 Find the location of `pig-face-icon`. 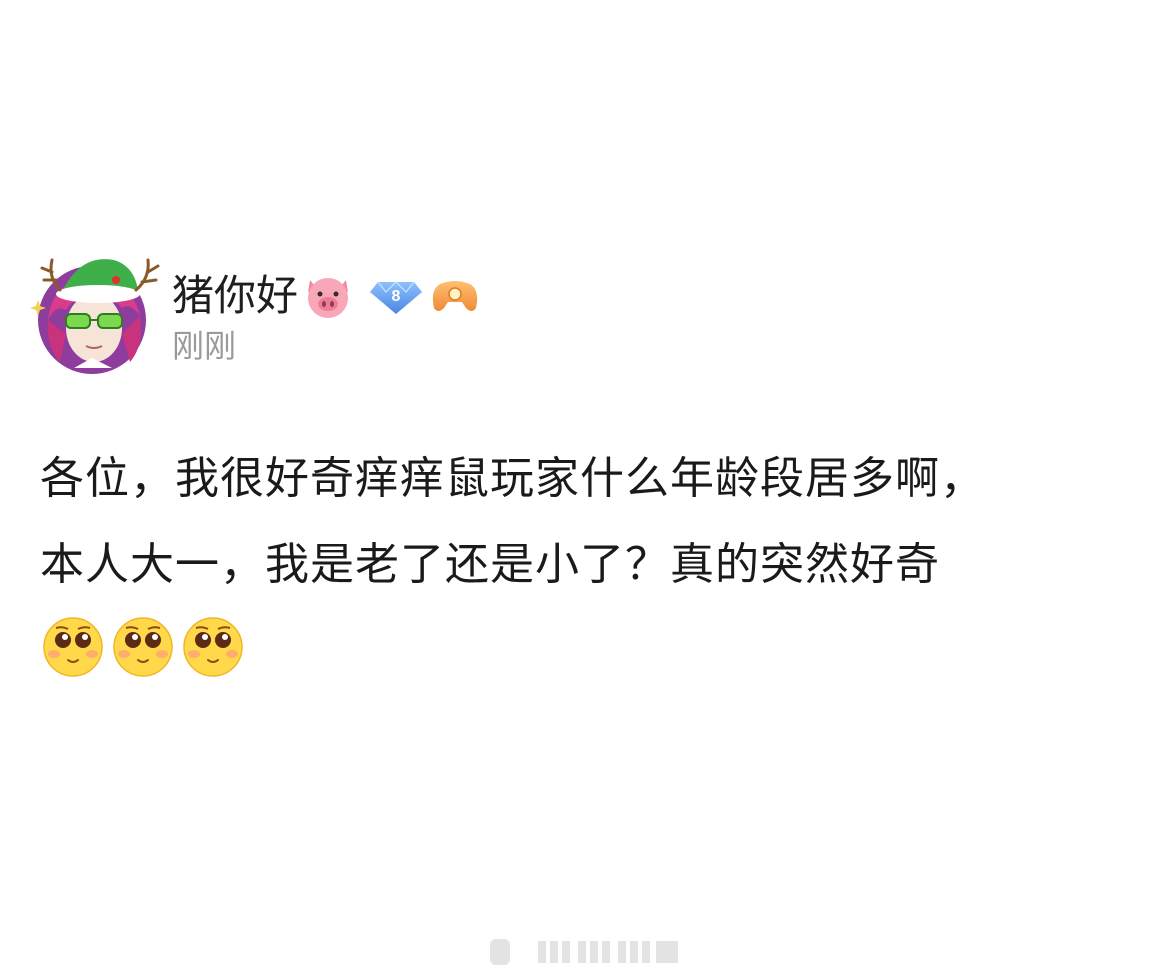

pig-face-icon is located at coordinates (328, 296).